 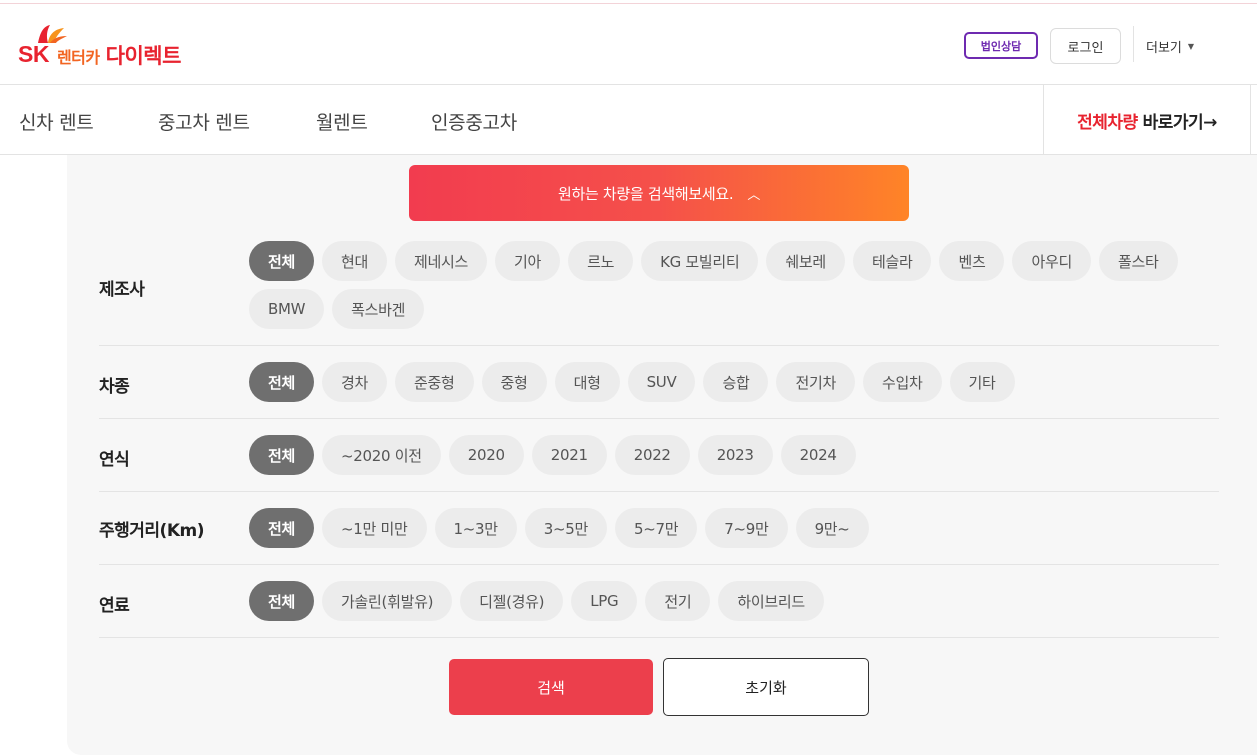 What do you see at coordinates (736, 382) in the screenshot?
I see `filter-chip: 승합` at bounding box center [736, 382].